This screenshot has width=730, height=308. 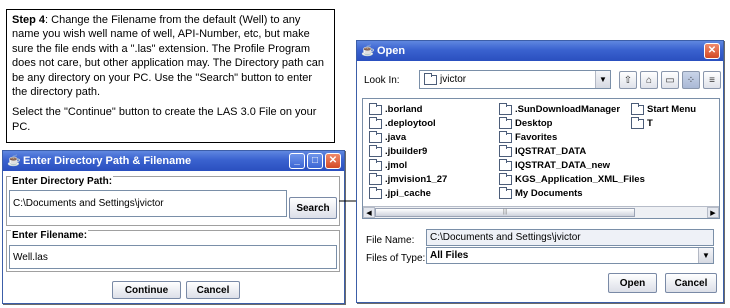 I want to click on search-button: Search, so click(x=313, y=208).